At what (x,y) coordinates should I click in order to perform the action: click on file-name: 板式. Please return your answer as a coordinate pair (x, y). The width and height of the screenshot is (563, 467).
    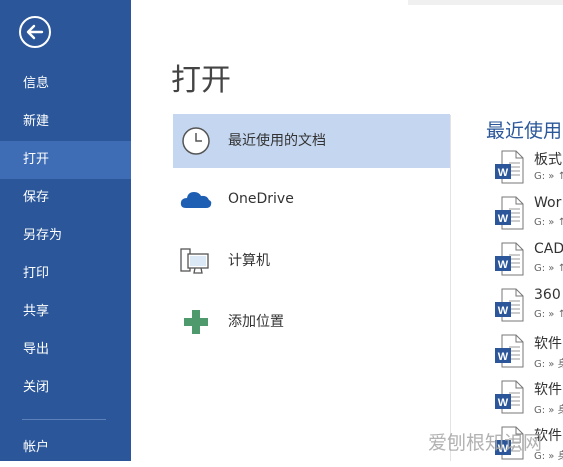
    Looking at the image, I should click on (548, 160).